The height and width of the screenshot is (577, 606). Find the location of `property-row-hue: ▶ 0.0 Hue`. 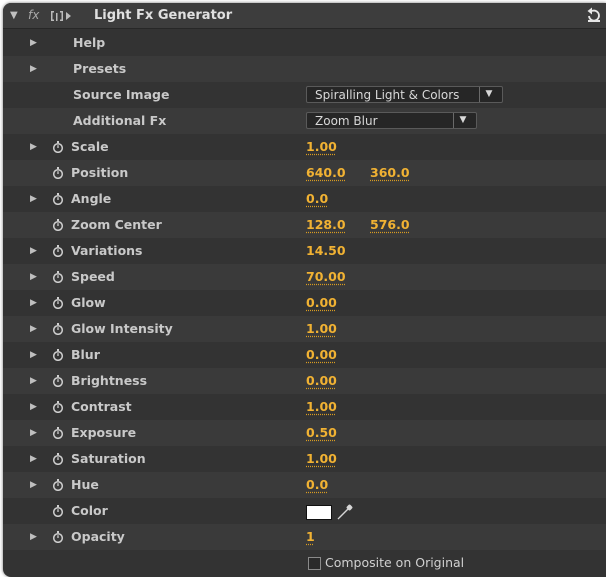

property-row-hue: ▶ 0.0 Hue is located at coordinates (304, 485).